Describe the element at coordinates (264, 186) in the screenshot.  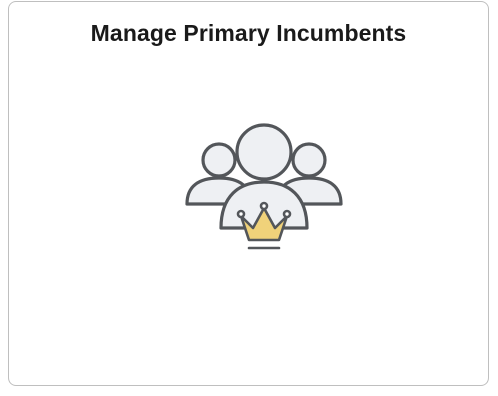
I see `primary-incumbents-icon` at that location.